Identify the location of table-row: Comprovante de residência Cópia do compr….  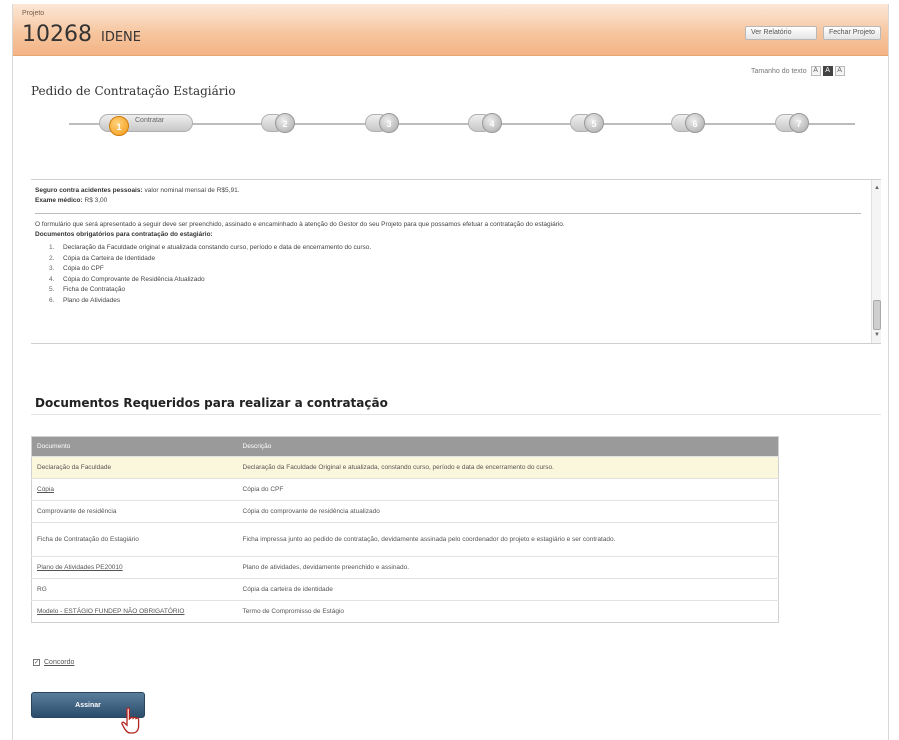
(405, 511).